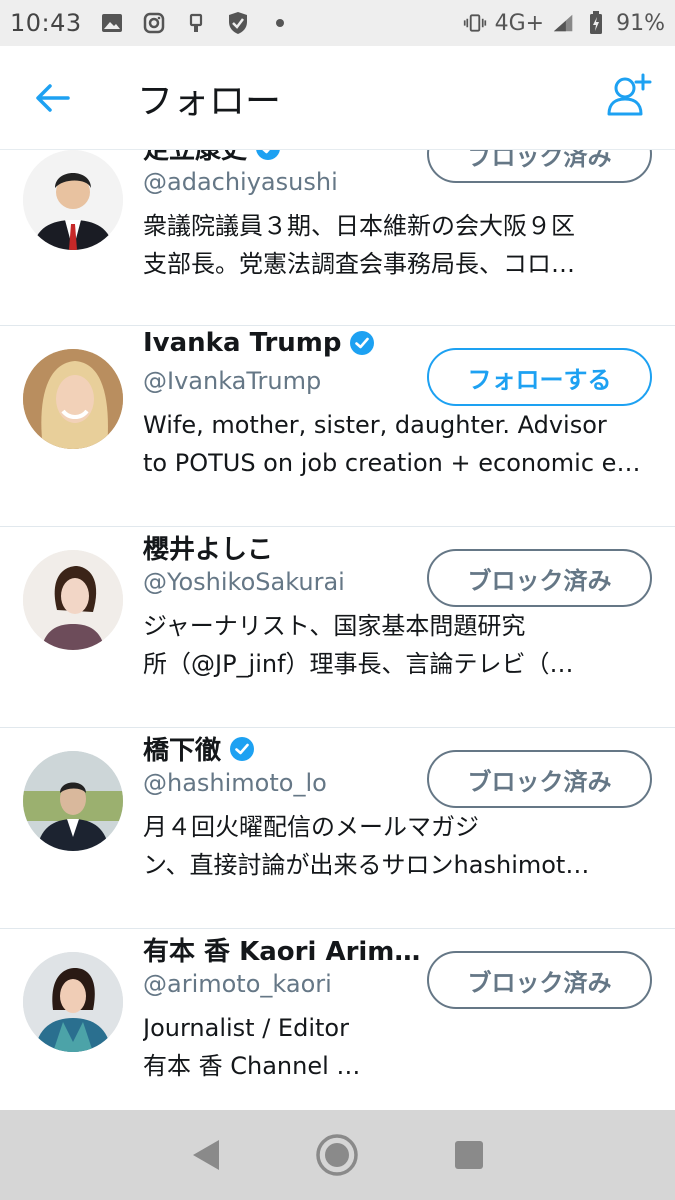 Image resolution: width=675 pixels, height=1200 pixels. Describe the element at coordinates (246, 1028) in the screenshot. I see `bio-line: Journalist / Editor` at that location.